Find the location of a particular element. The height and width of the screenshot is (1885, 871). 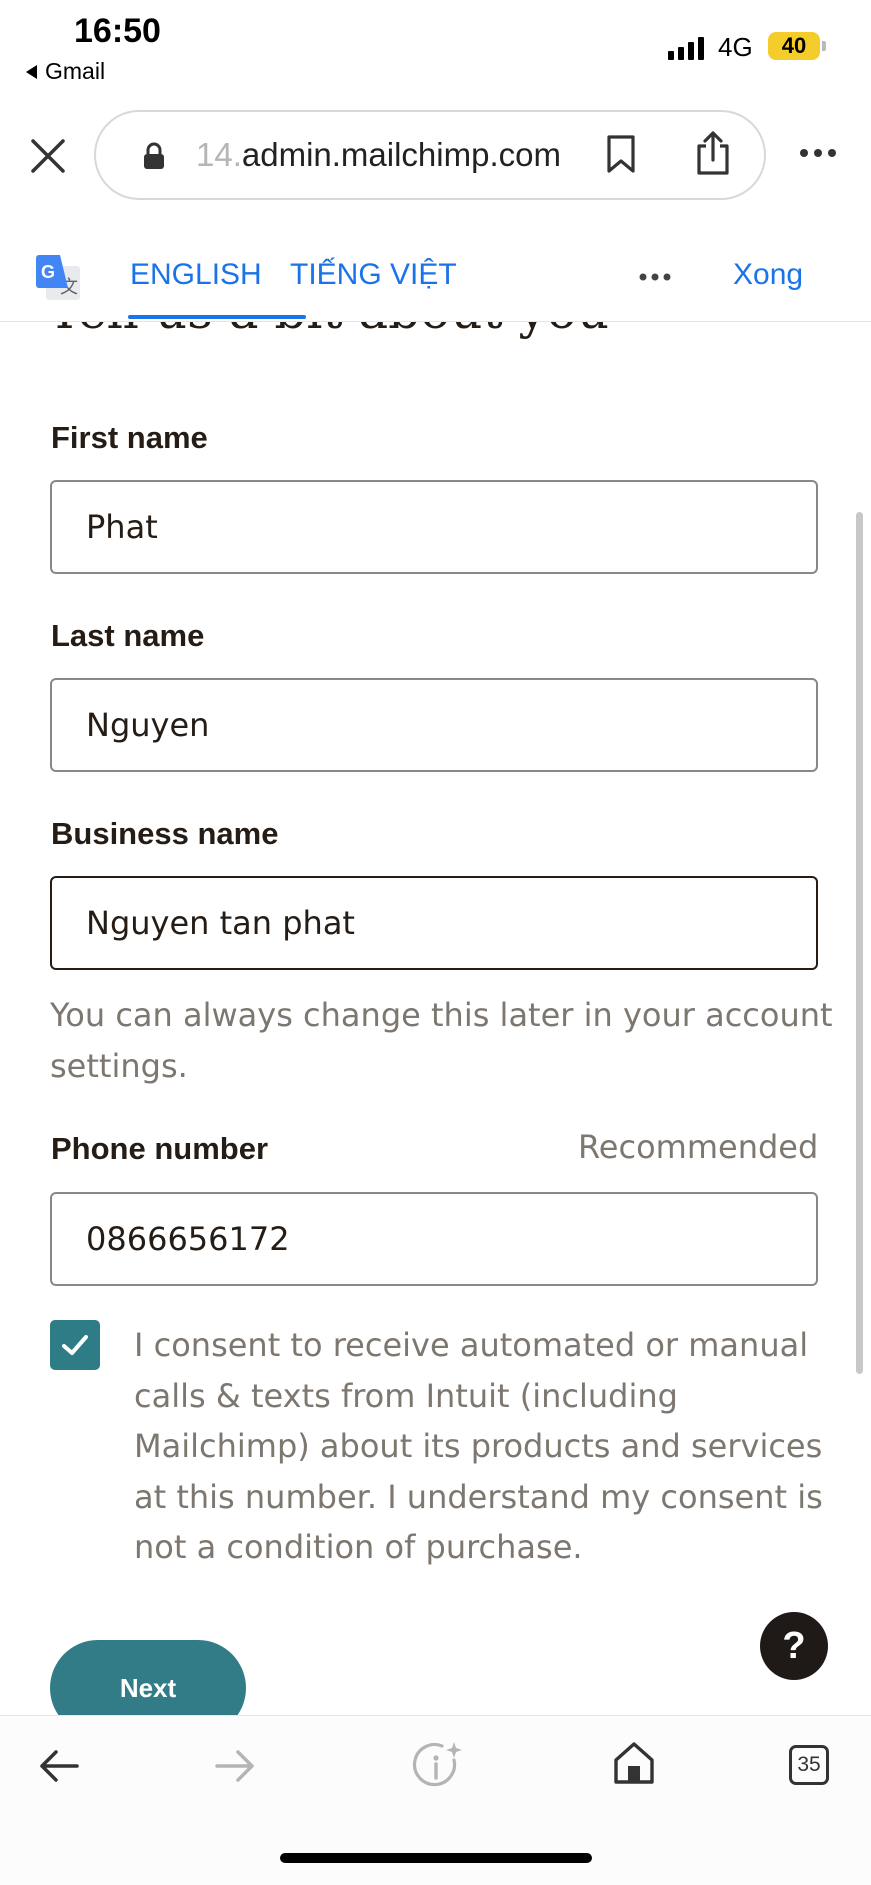

first-name-label: First name is located at coordinates (129, 437).